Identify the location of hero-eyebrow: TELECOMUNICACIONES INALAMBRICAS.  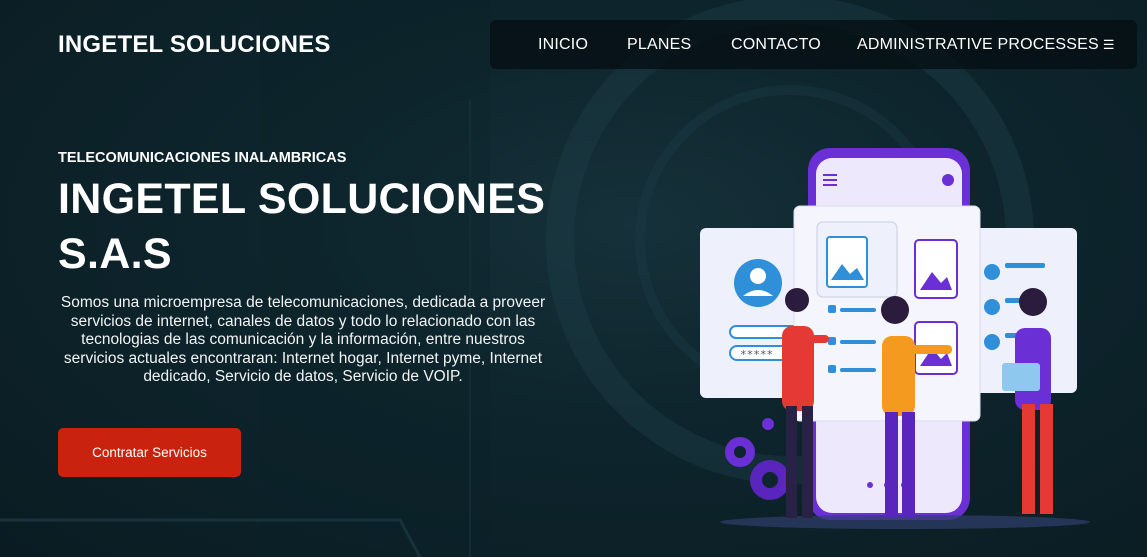
(202, 158).